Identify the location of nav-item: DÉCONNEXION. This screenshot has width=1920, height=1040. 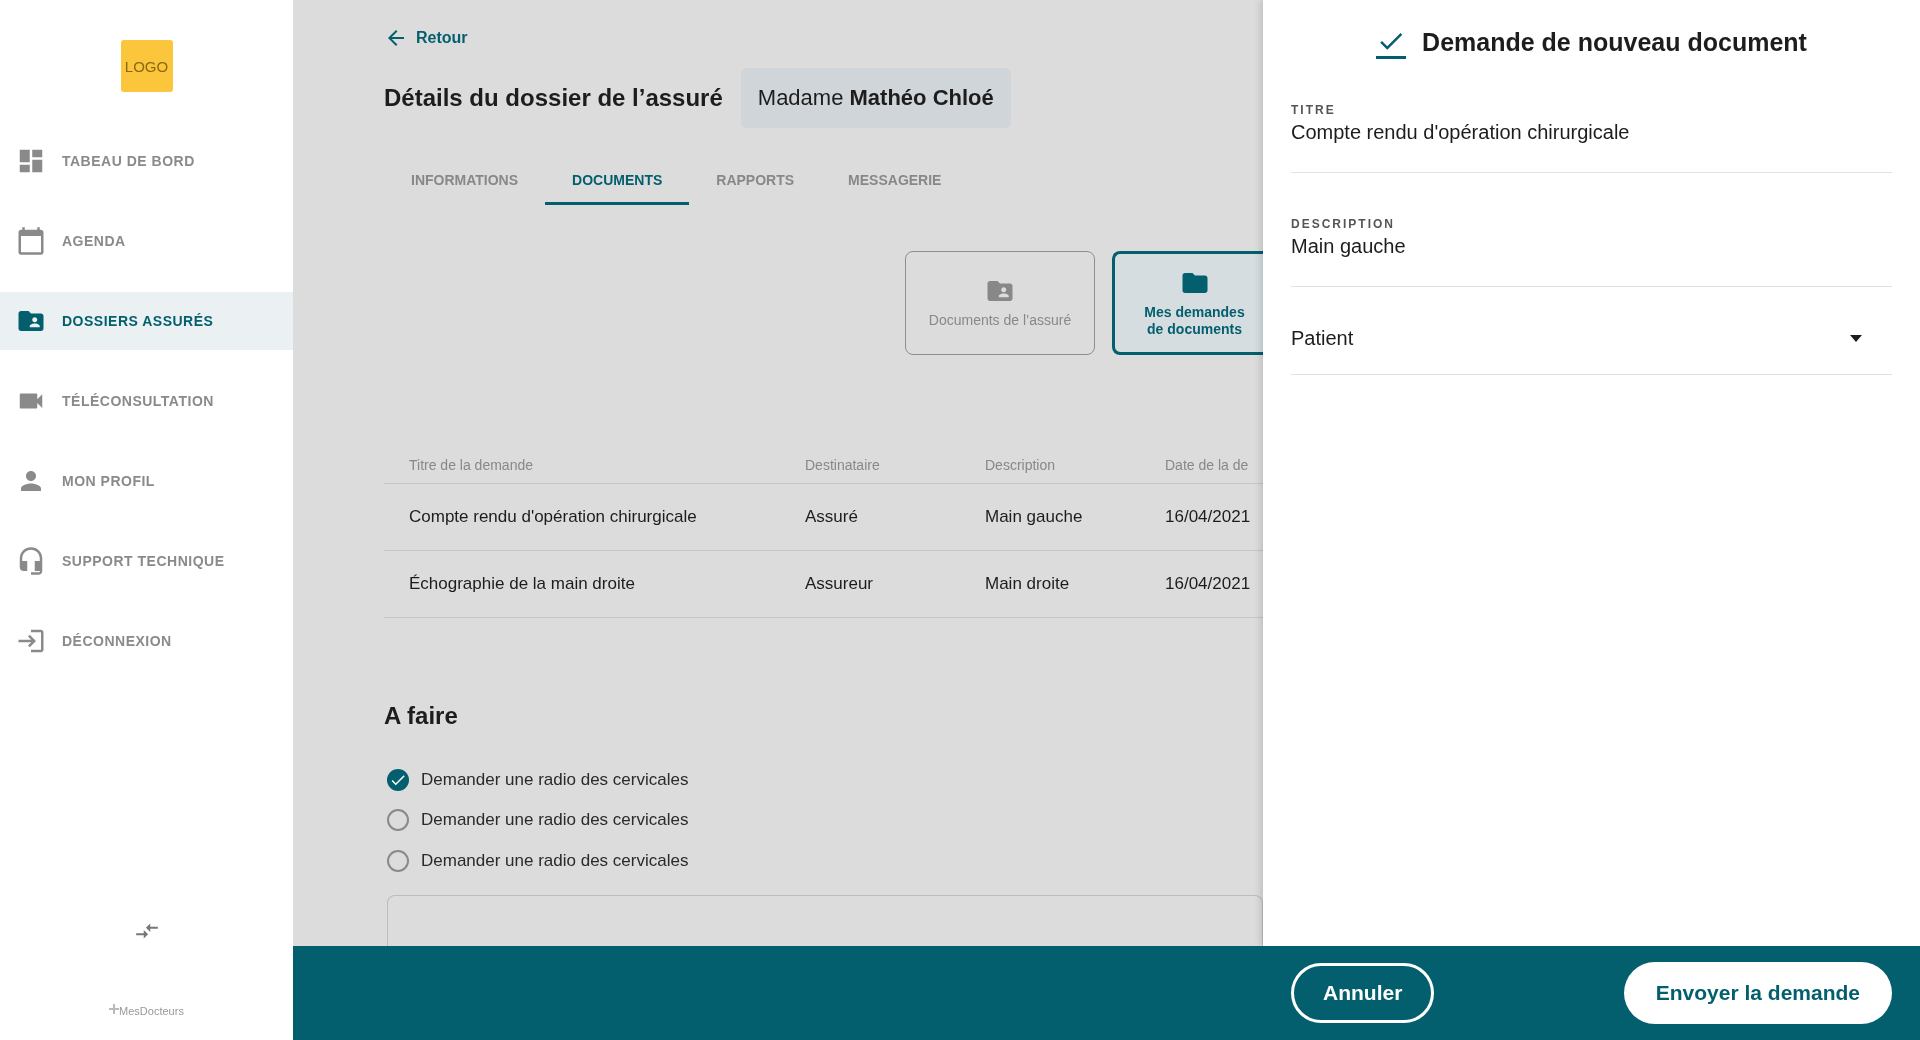
(146, 641).